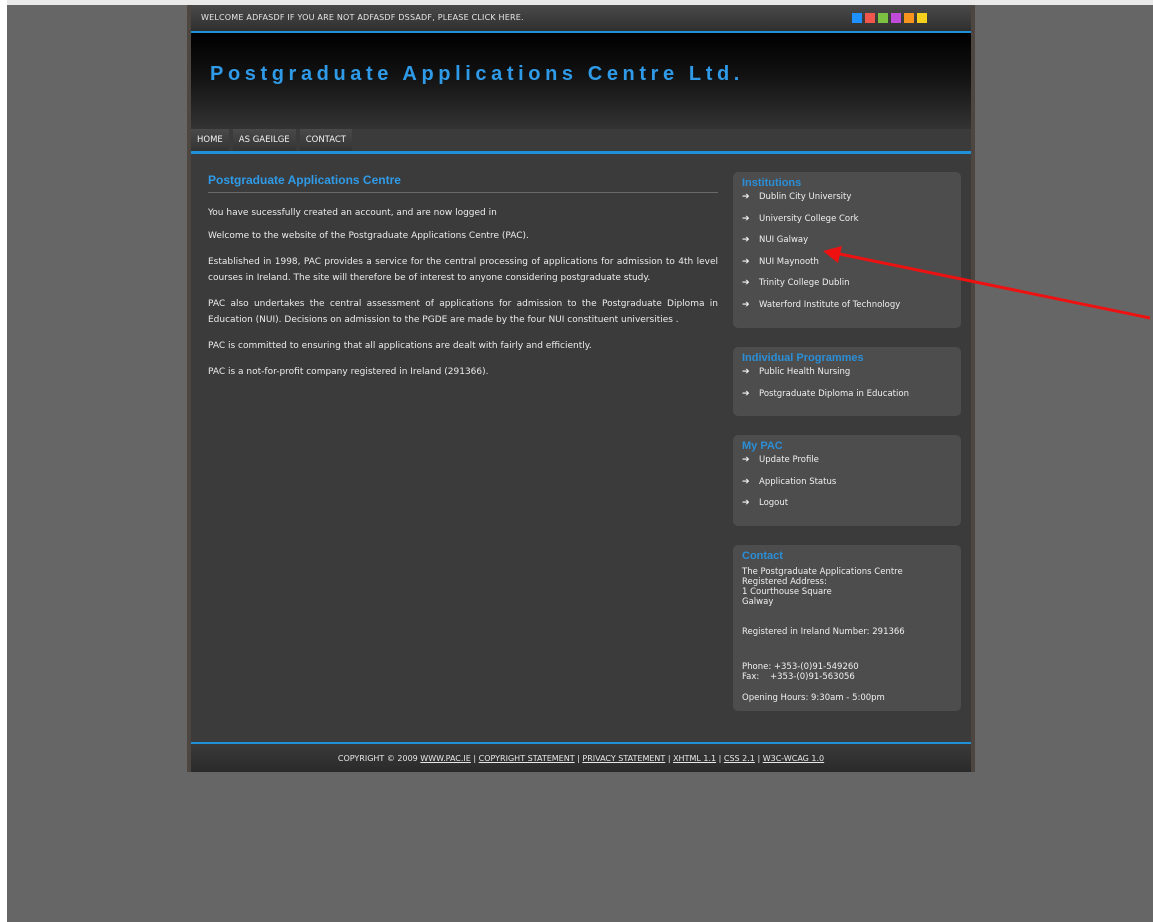 Image resolution: width=1153 pixels, height=922 pixels. I want to click on annotation-arrow-head, so click(832, 254).